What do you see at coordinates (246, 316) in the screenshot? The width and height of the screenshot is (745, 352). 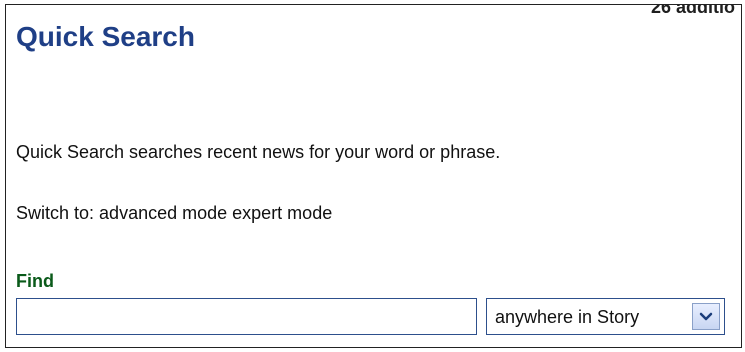 I see `find-input` at bounding box center [246, 316].